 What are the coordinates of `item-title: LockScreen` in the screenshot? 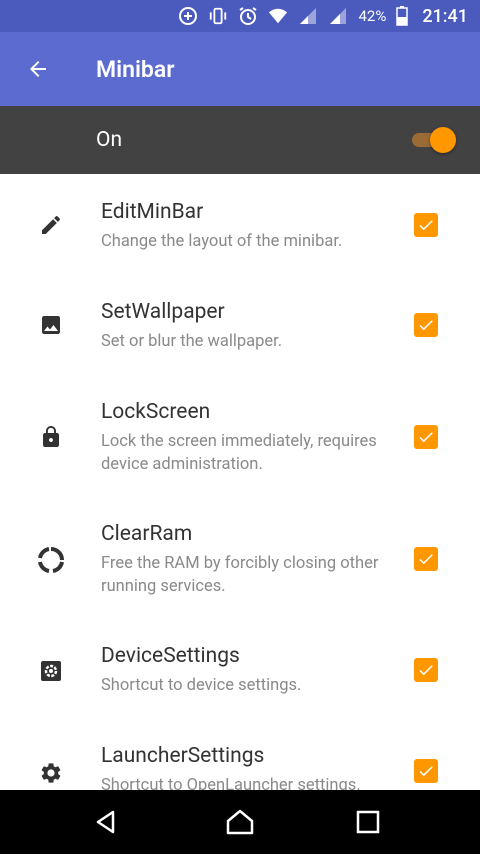 It's located at (156, 412).